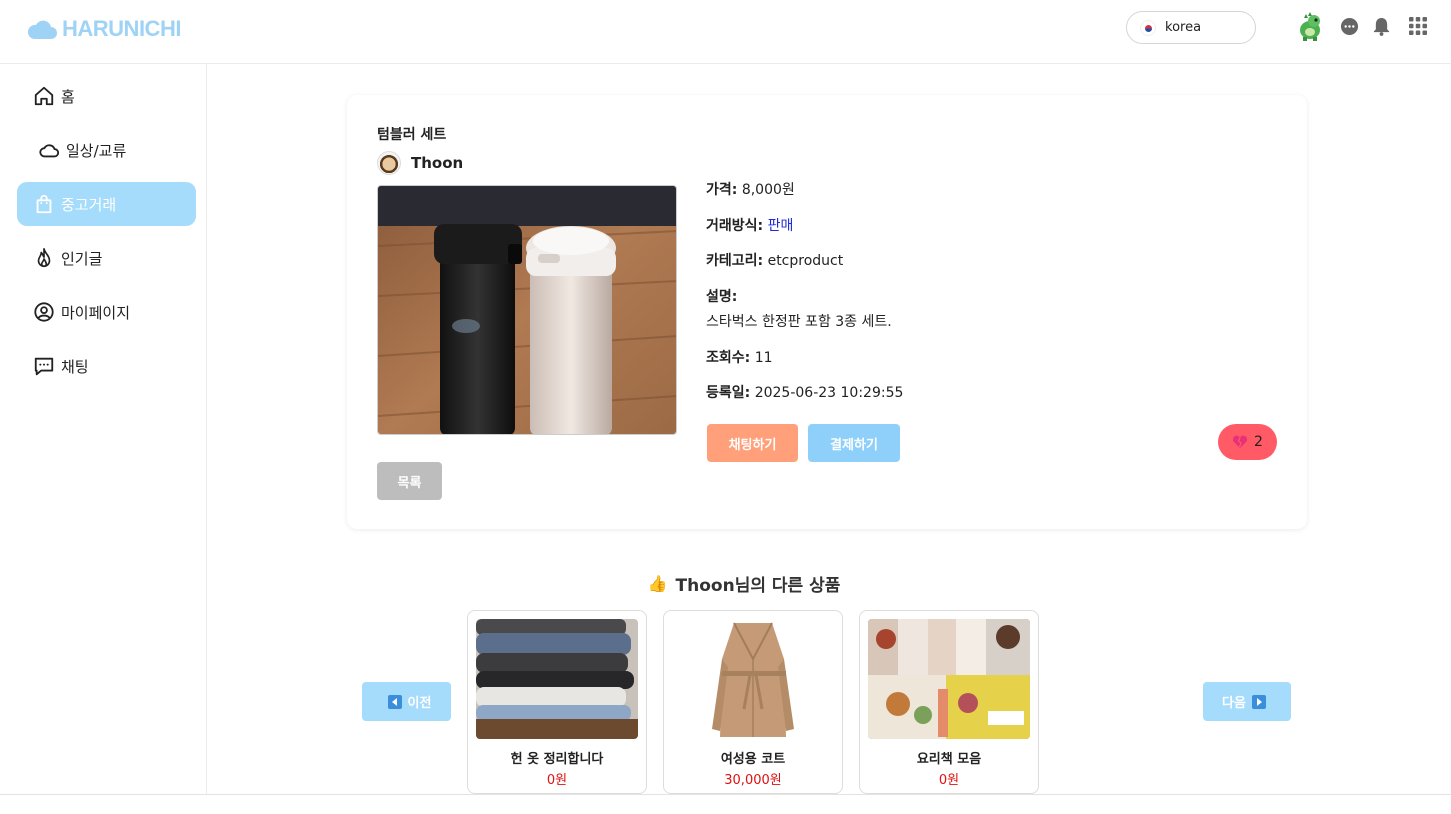 The image size is (1451, 814). What do you see at coordinates (42, 29) in the screenshot?
I see `cloud-logo-icon` at bounding box center [42, 29].